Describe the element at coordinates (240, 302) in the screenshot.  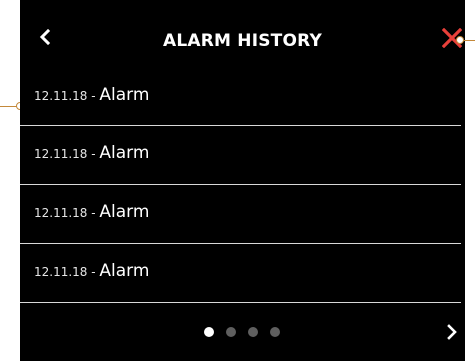
I see `divider` at that location.